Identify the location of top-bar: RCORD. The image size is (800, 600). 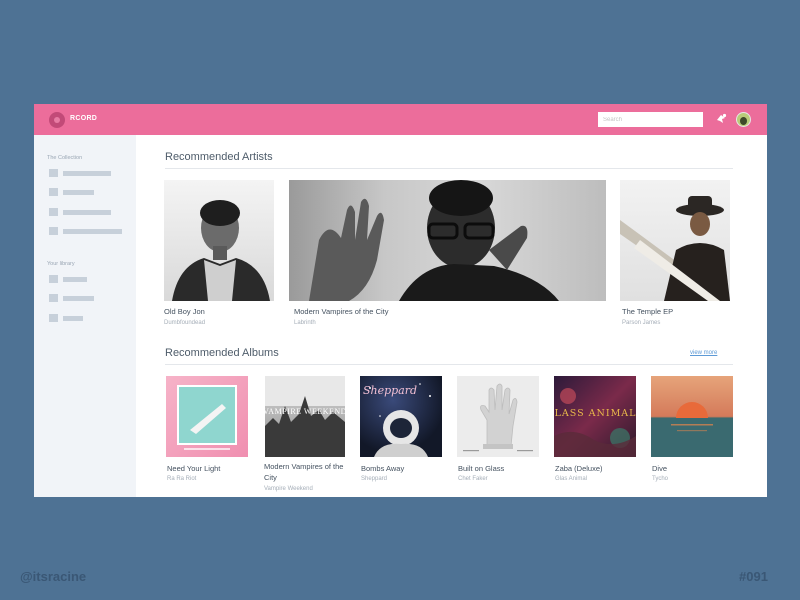
(400, 119).